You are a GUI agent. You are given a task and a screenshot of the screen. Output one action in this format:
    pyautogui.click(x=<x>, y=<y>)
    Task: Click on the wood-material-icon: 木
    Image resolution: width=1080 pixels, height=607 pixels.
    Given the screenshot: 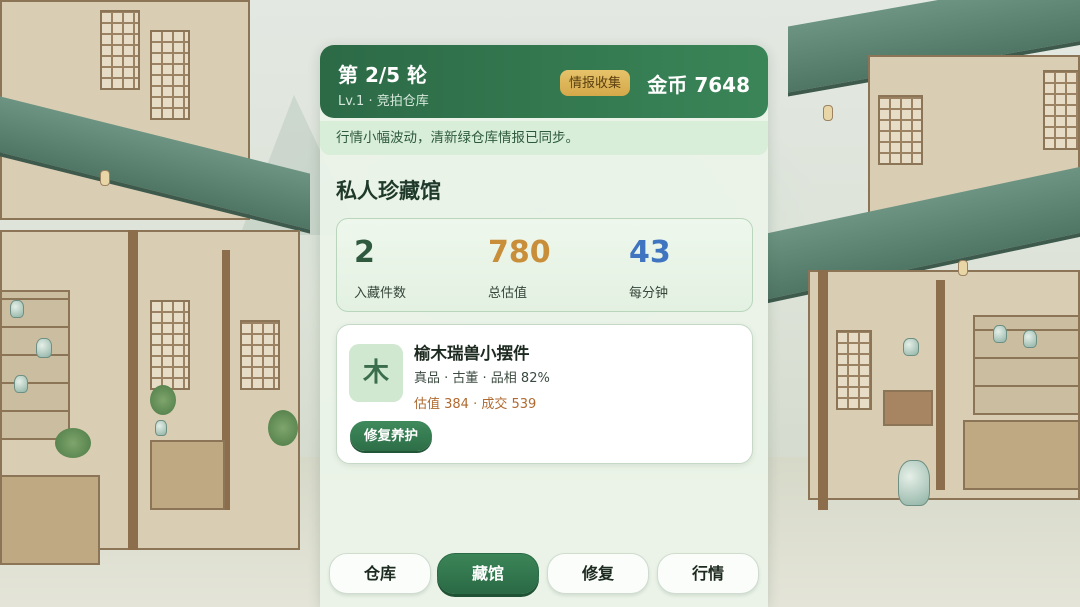 What is the action you would take?
    pyautogui.click(x=376, y=373)
    